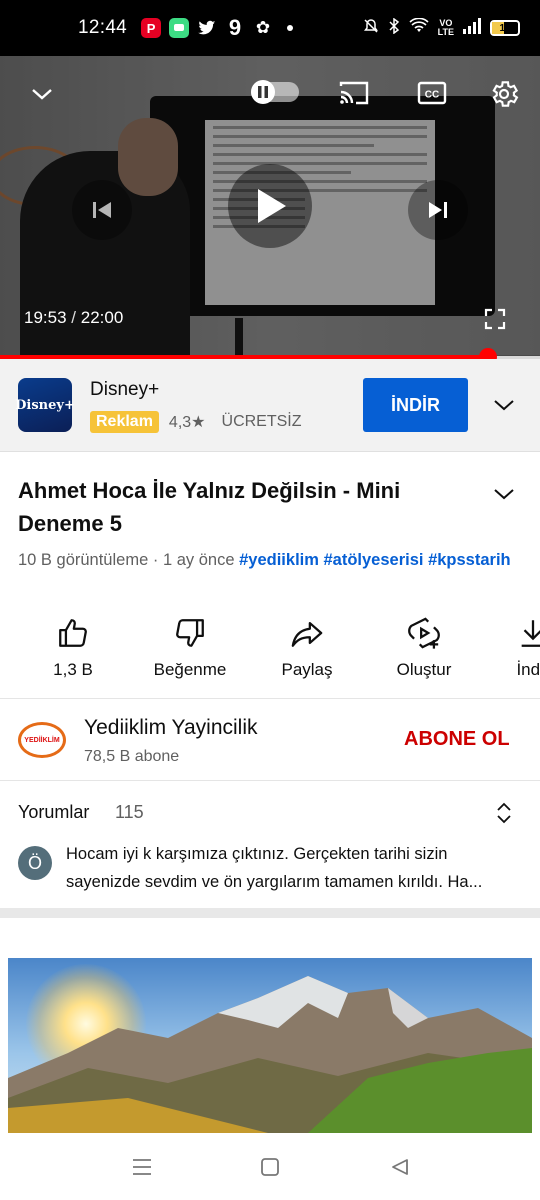 The height and width of the screenshot is (1200, 540). Describe the element at coordinates (132, 756) in the screenshot. I see `subscriber-count: 78,5 B abone` at that location.